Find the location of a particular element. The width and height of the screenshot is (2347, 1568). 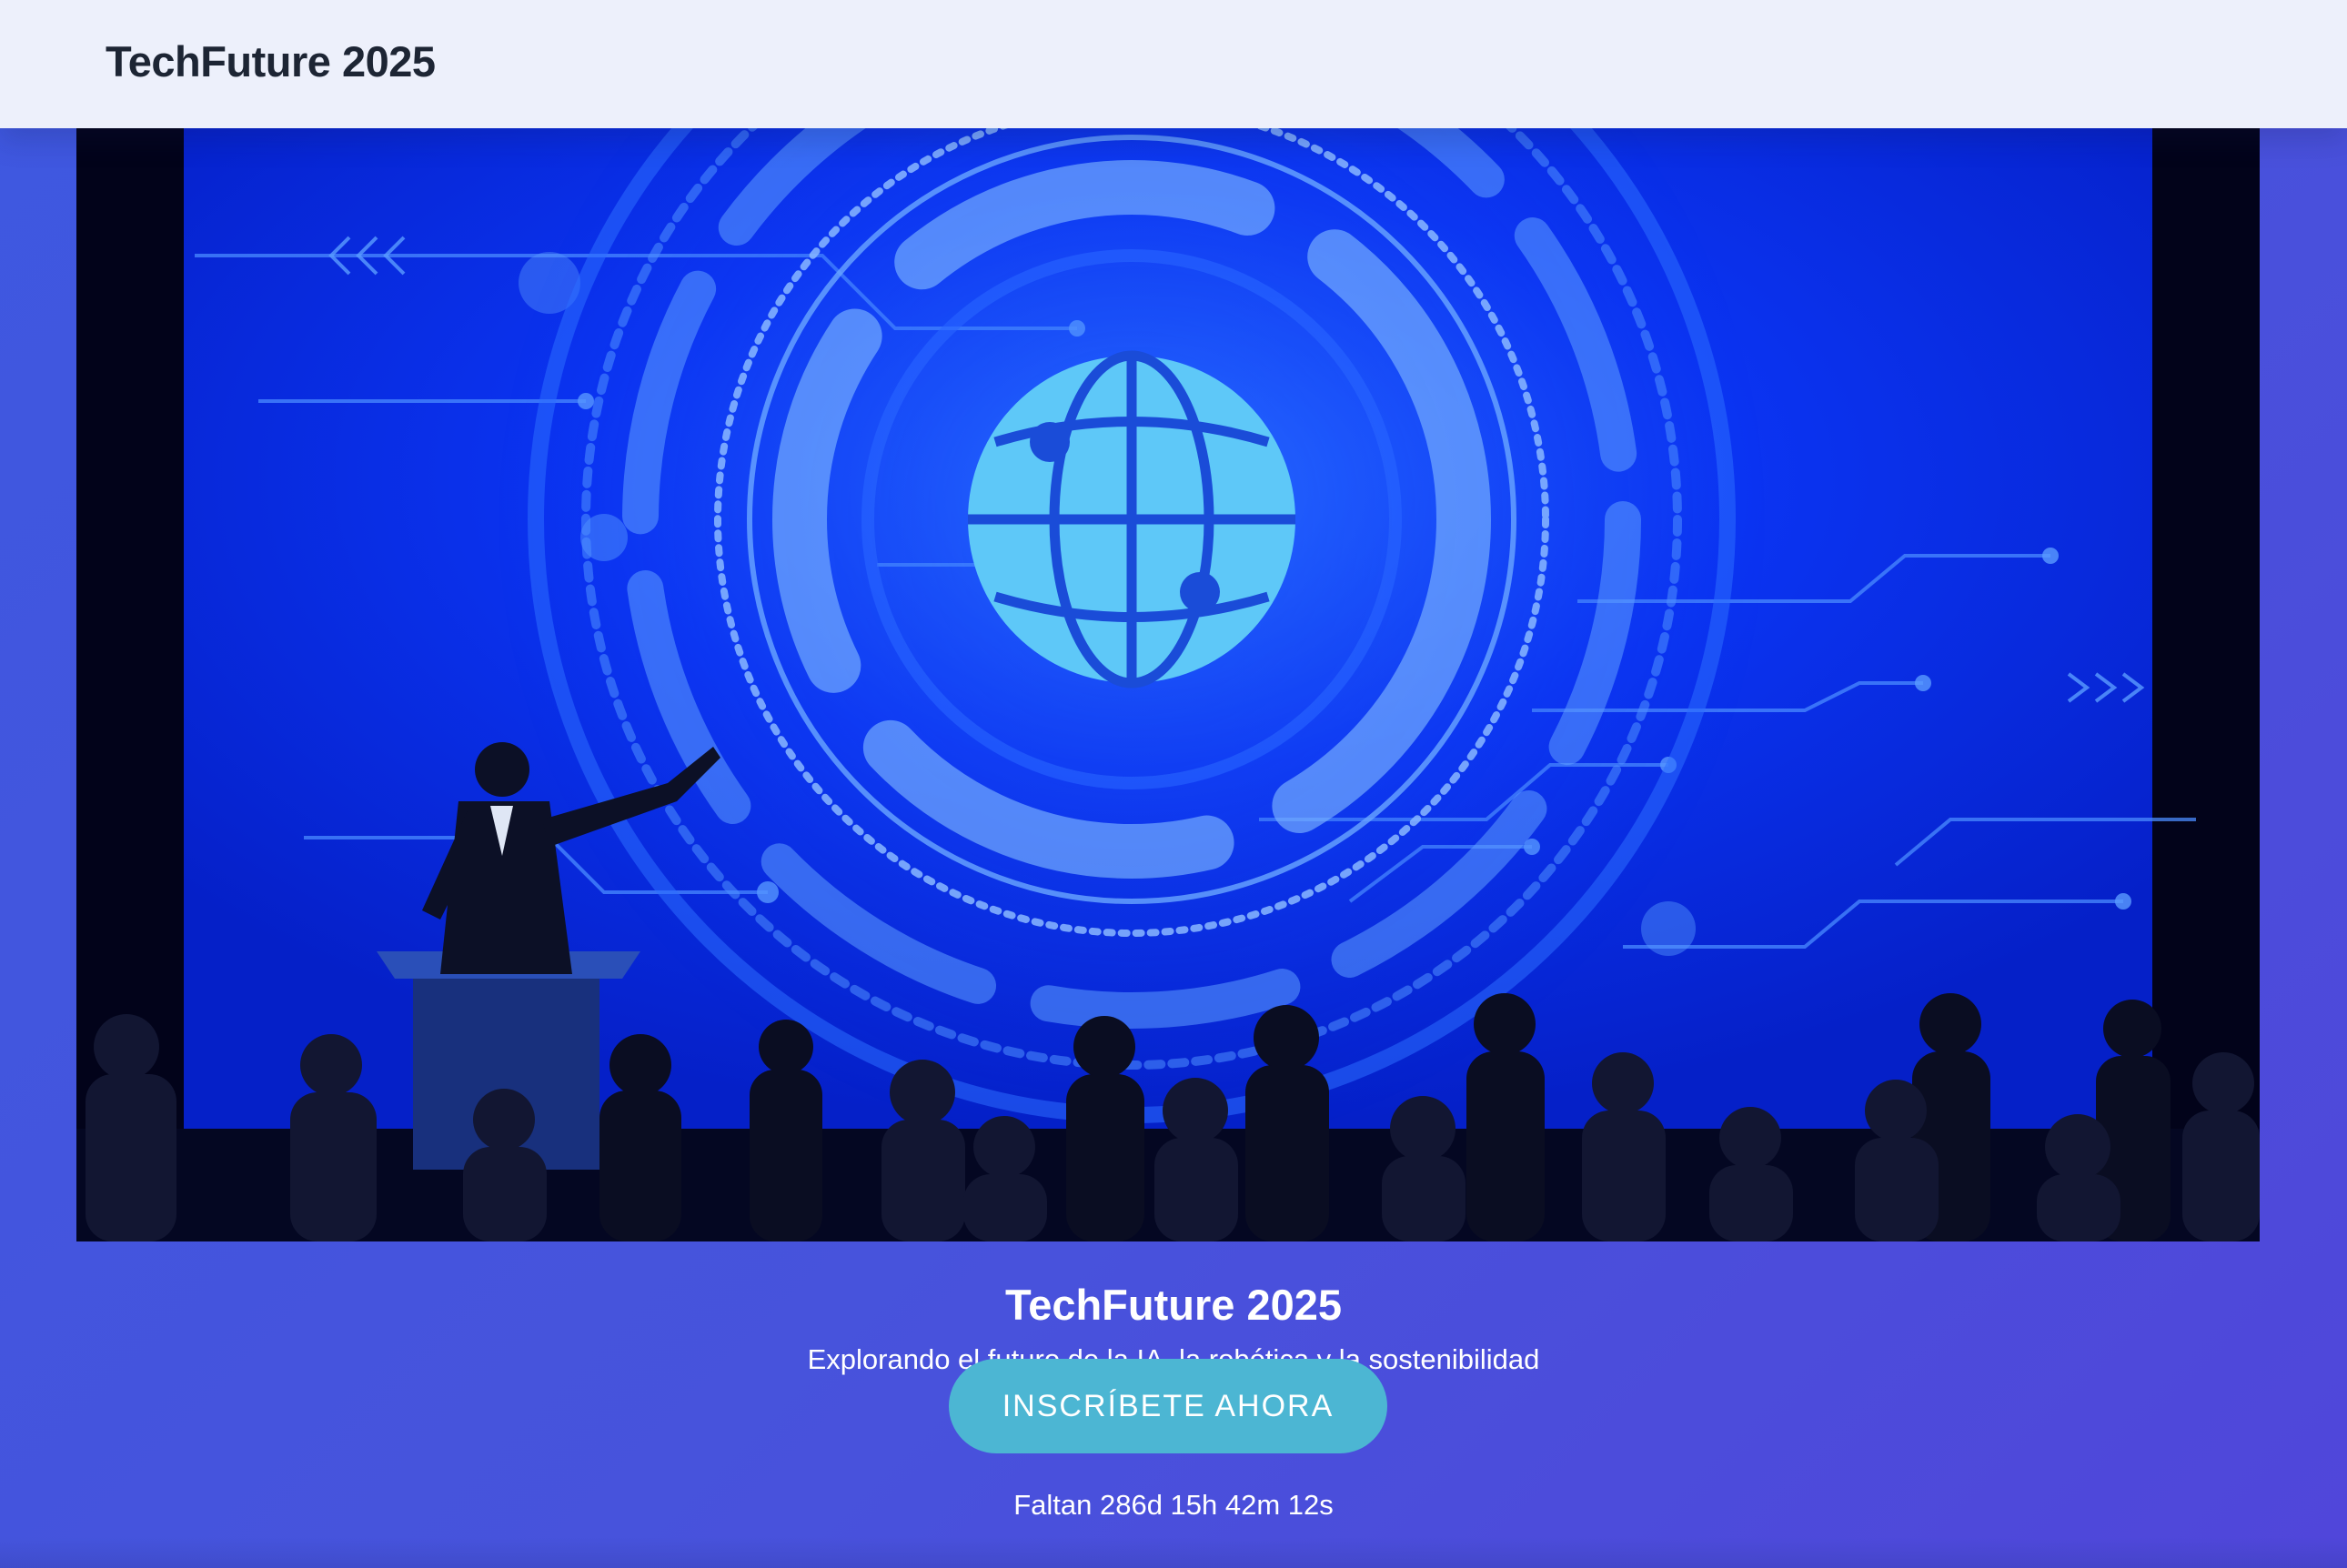

countdown-timer: Faltan 286d 15h 42m 12s is located at coordinates (1173, 1505).